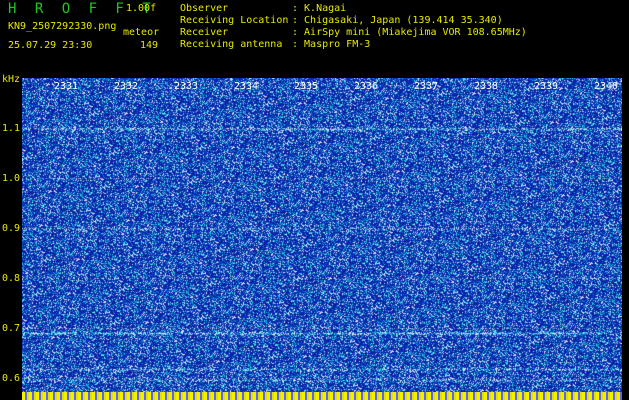 Image resolution: width=629 pixels, height=400 pixels. I want to click on version-label: 1.00f, so click(141, 8).